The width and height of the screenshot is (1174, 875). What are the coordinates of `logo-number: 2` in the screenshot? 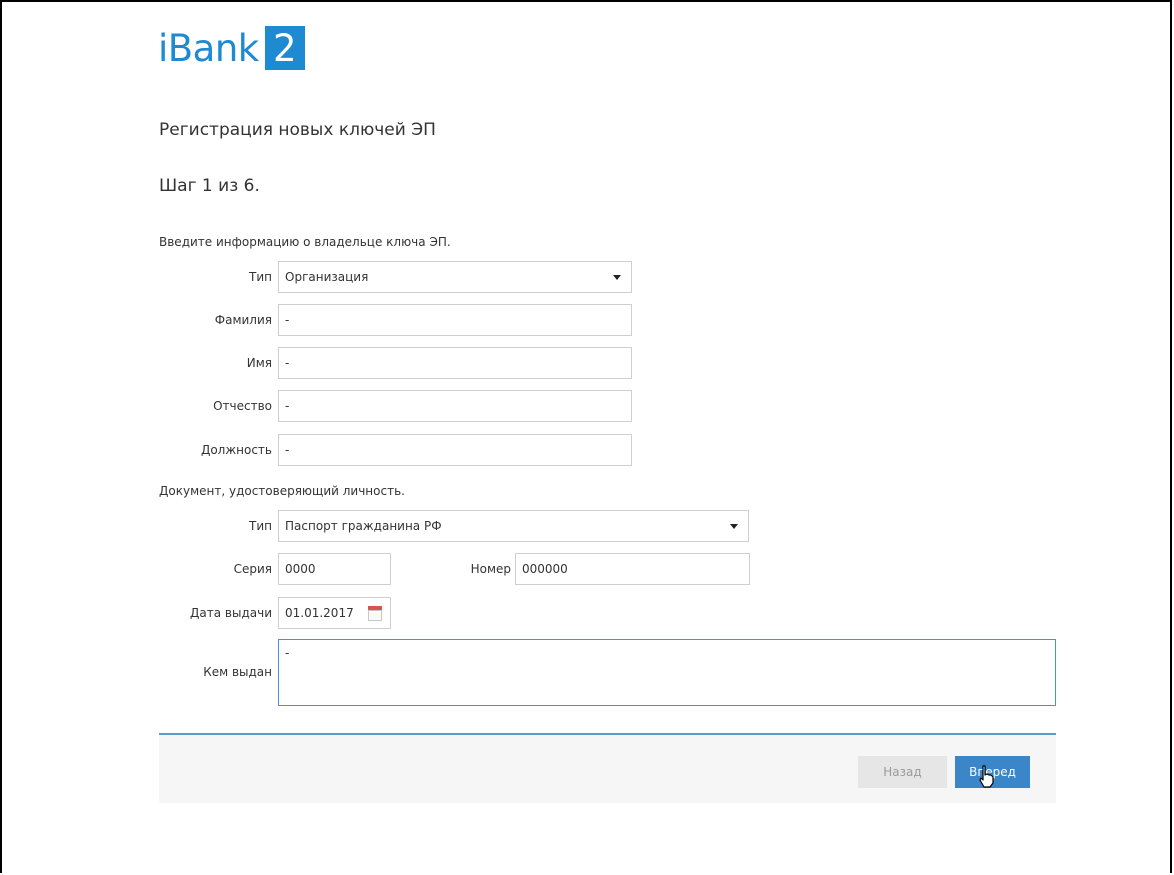 It's located at (284, 48).